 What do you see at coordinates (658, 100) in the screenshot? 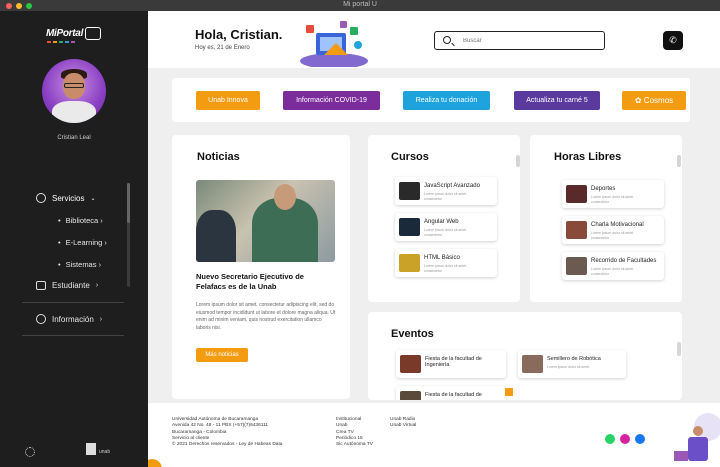
I see `quick-action-label: Cosmos` at bounding box center [658, 100].